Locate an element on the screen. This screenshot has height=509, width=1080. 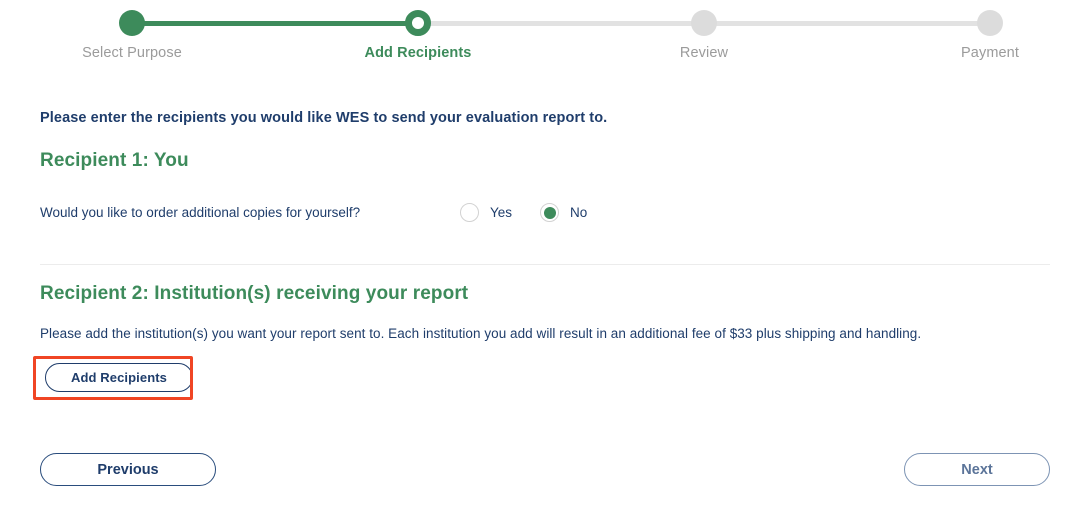
step-add-recipients: Add Recipients is located at coordinates (418, 30).